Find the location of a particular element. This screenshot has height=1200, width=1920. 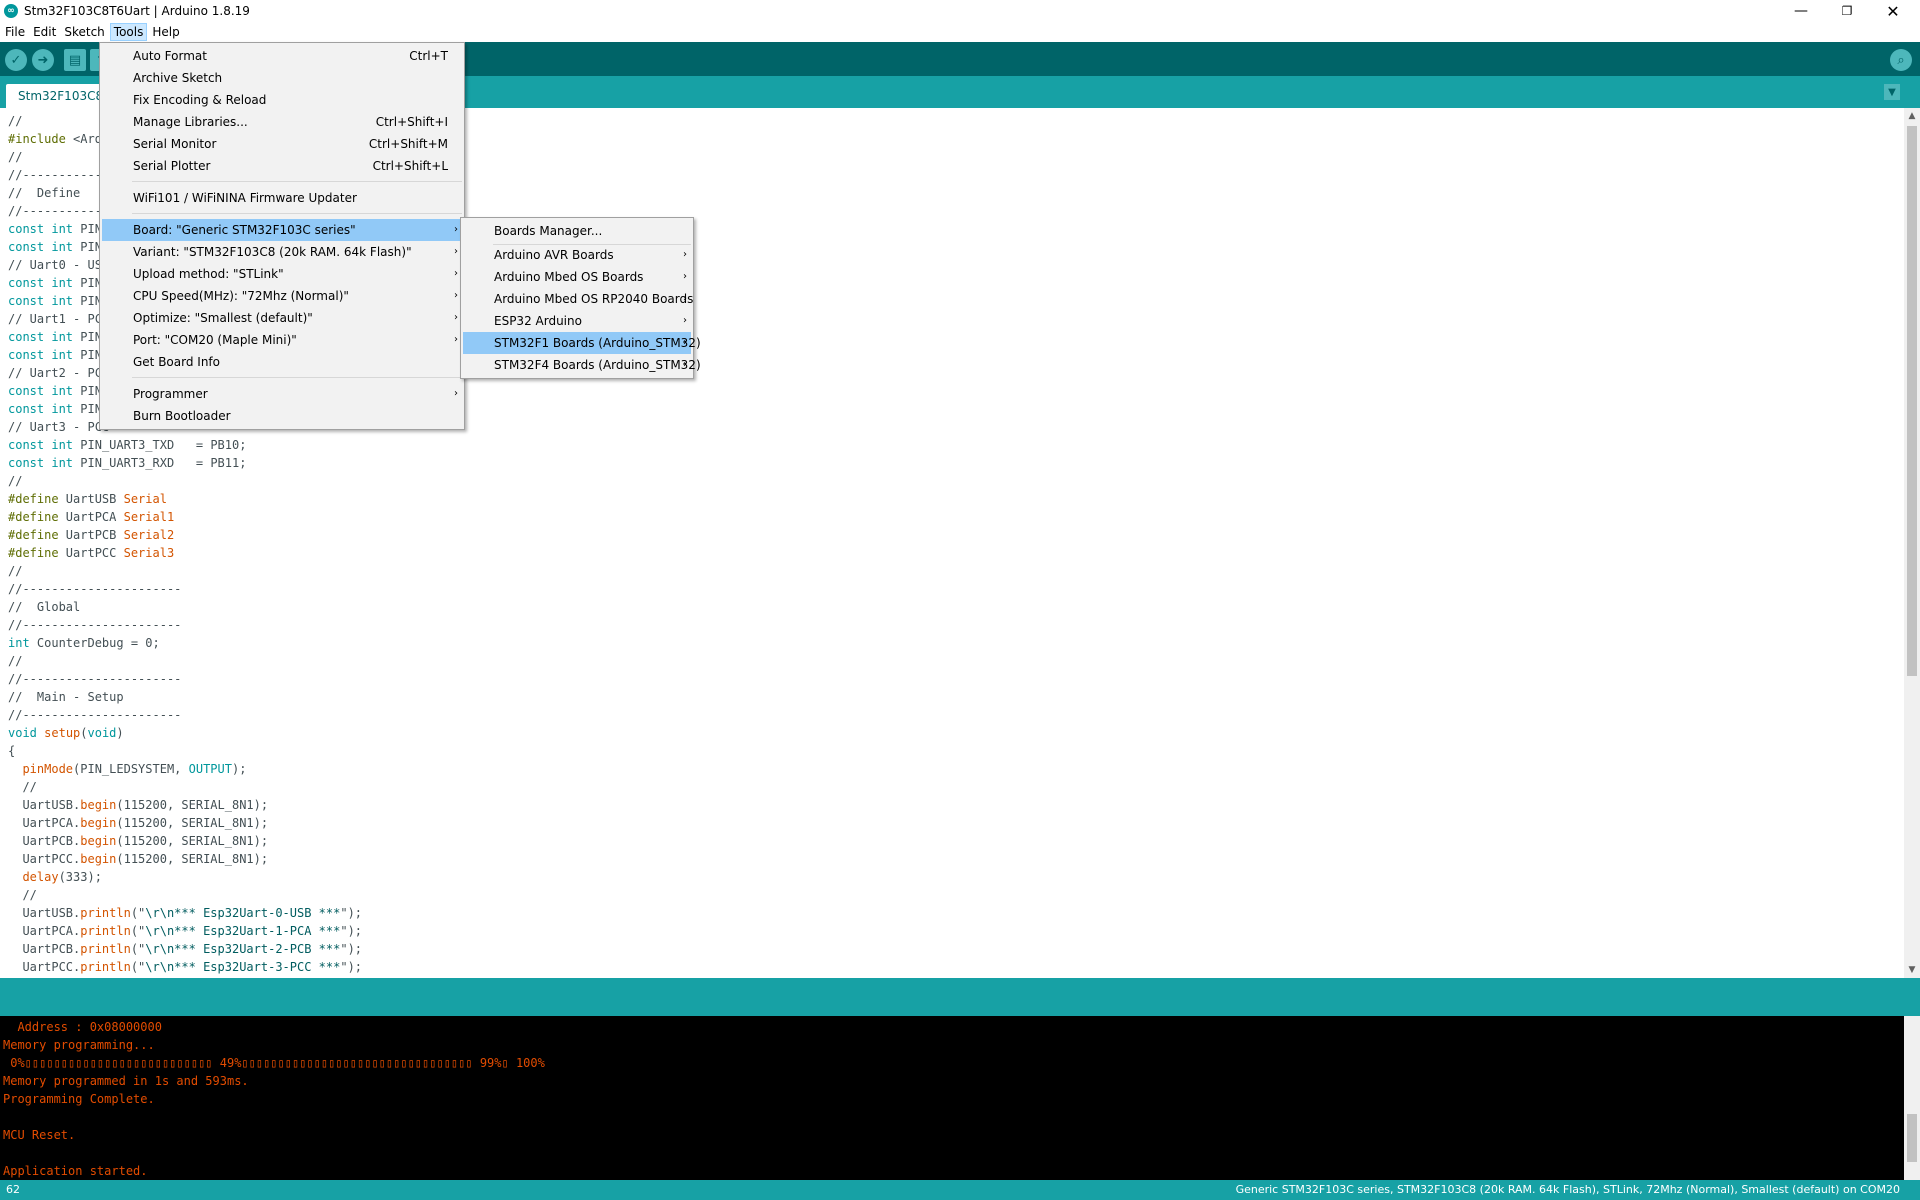

code-line: UartPCB.begin(115200, SERIAL_8N1); is located at coordinates (185, 841).